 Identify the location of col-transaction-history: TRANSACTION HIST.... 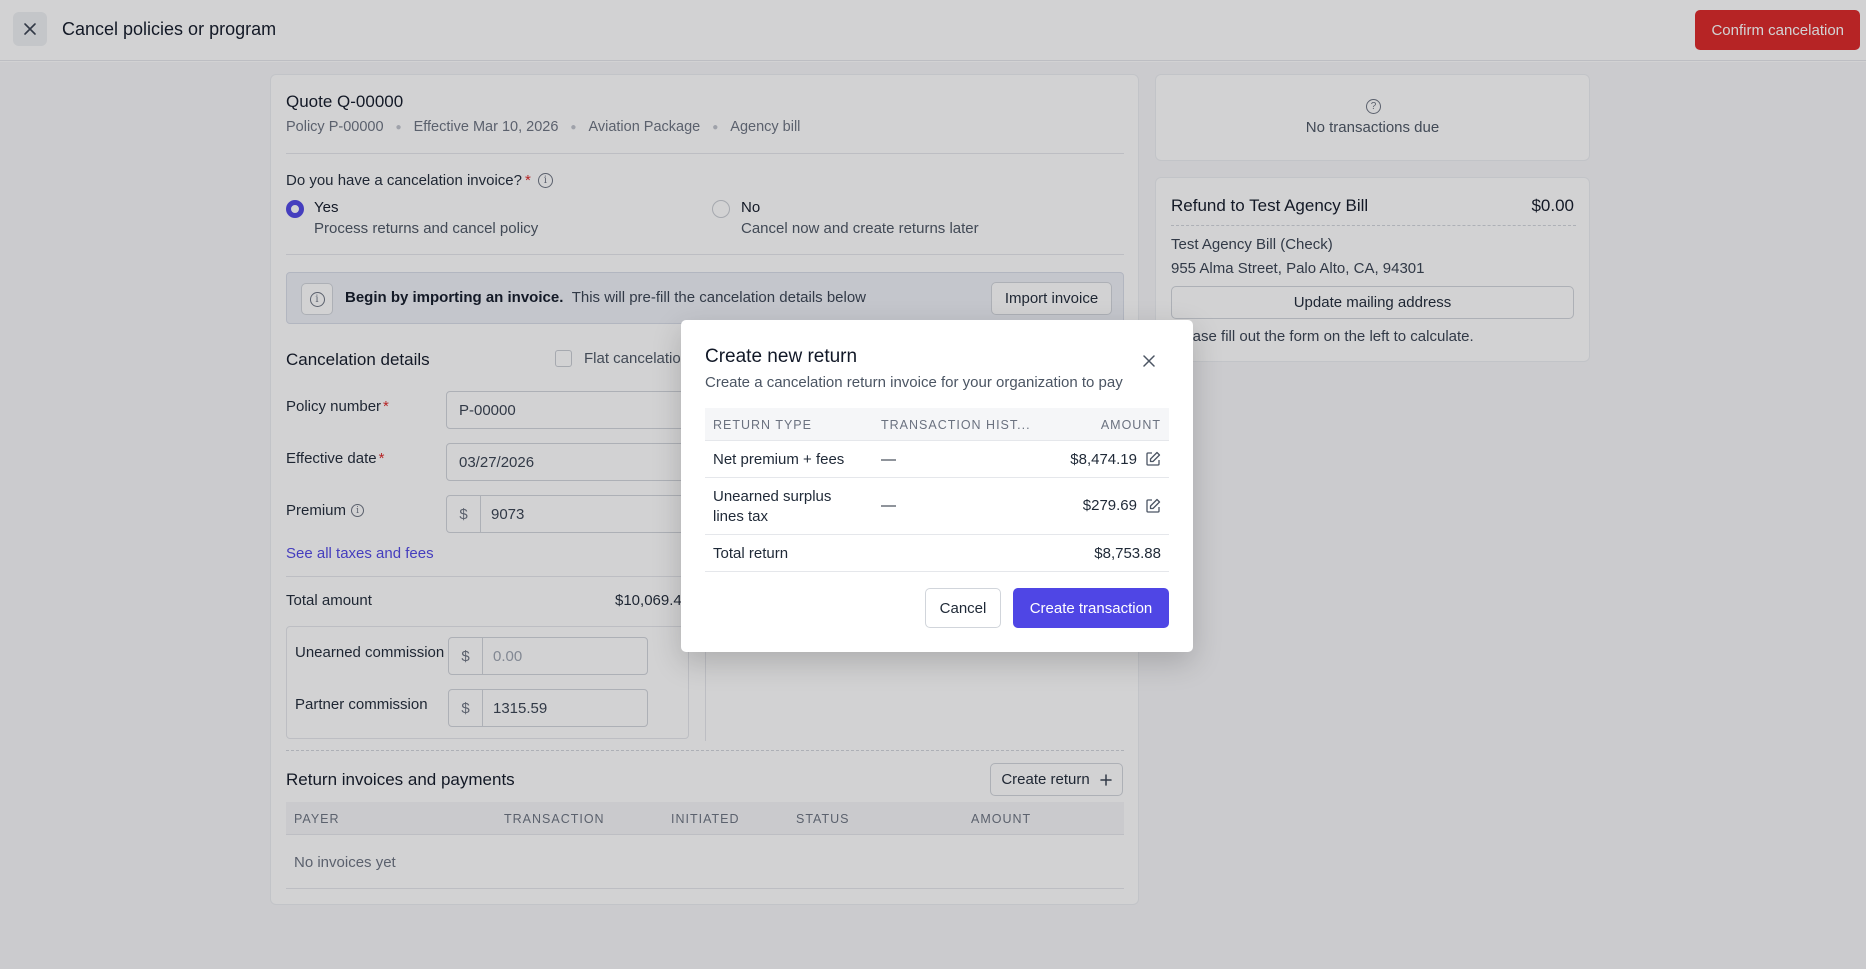
(956, 425).